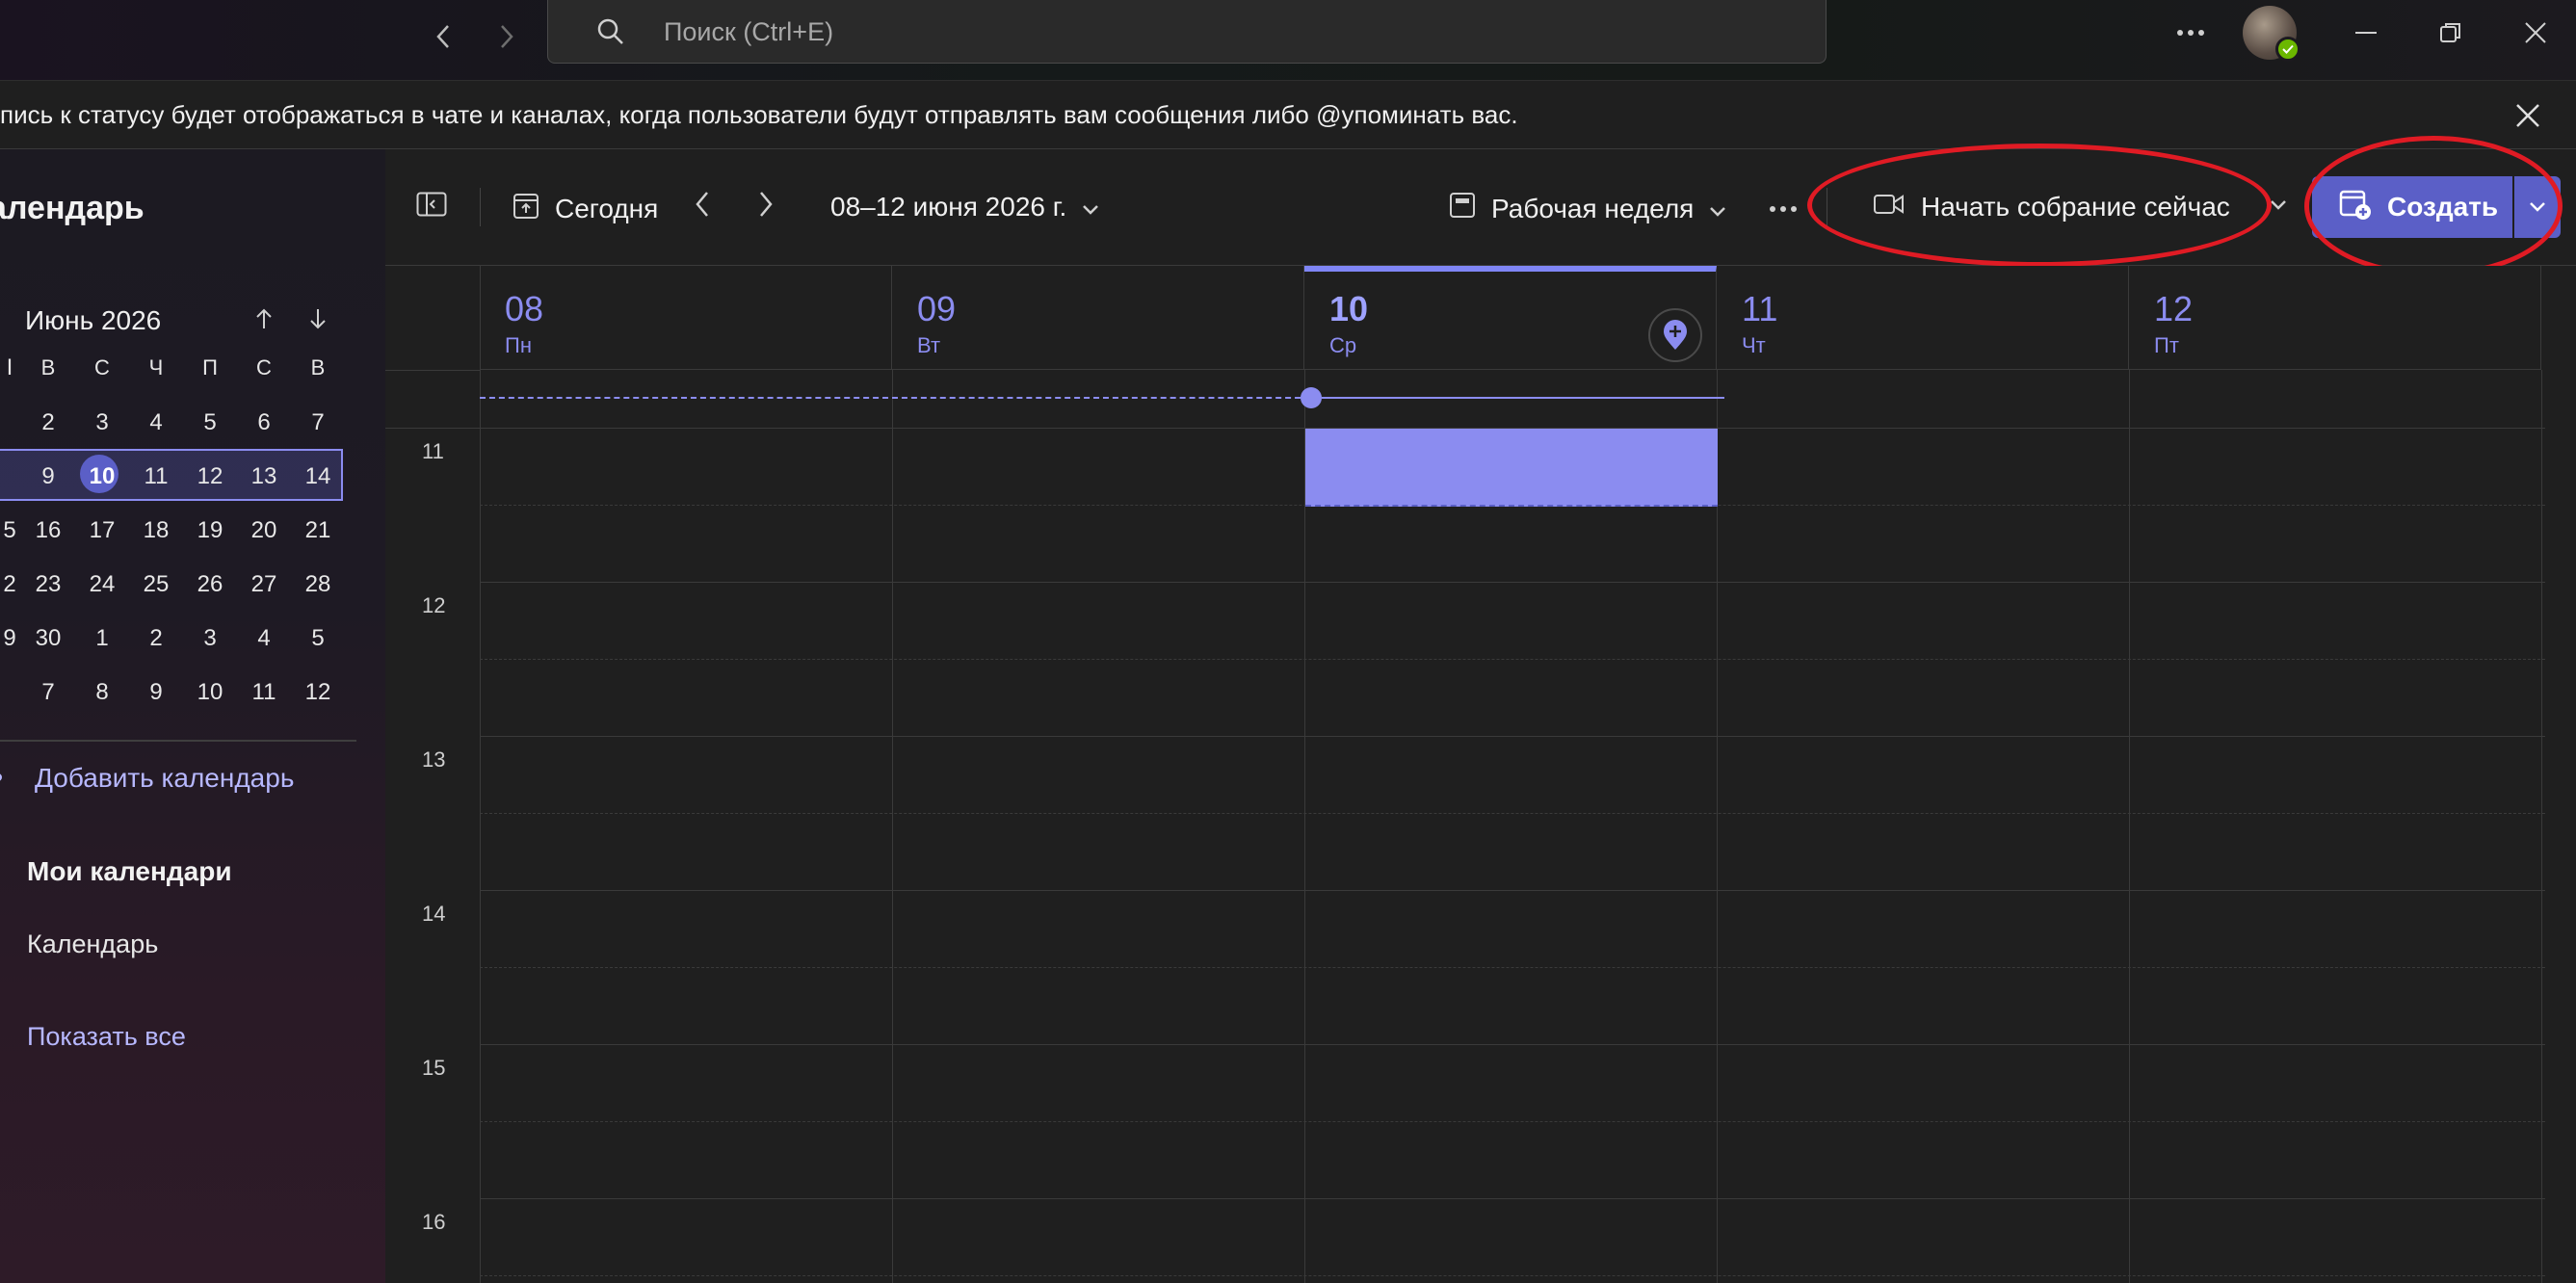 The height and width of the screenshot is (1283, 2576). What do you see at coordinates (2537, 207) in the screenshot?
I see `create-dropdown-icon` at bounding box center [2537, 207].